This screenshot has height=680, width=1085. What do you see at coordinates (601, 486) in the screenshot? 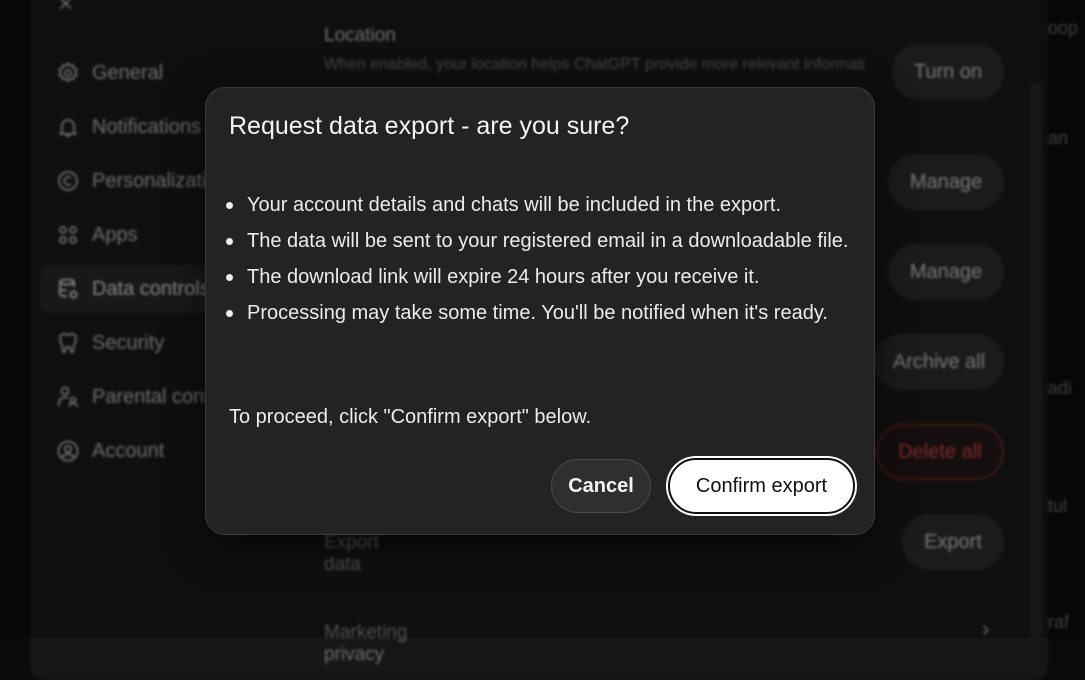
I see `cancel-button: Cancel` at bounding box center [601, 486].